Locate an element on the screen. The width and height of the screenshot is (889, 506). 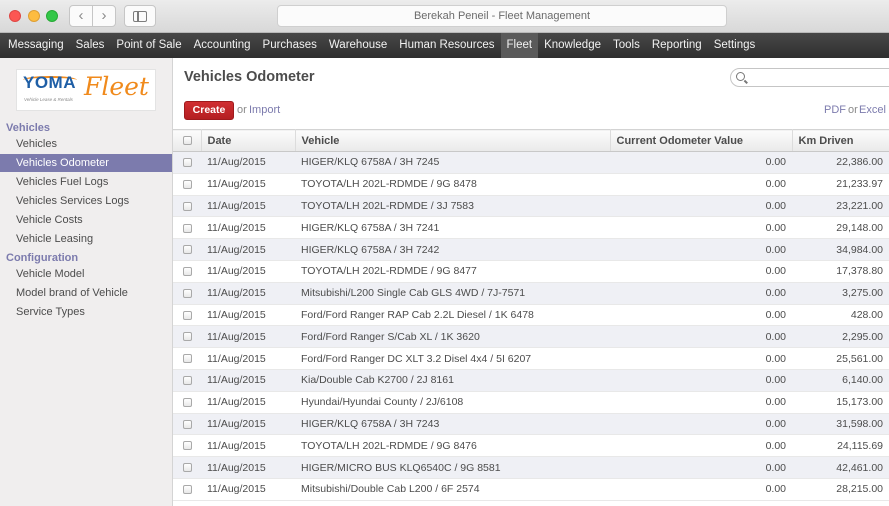
minimize-window-button is located at coordinates (34, 16).